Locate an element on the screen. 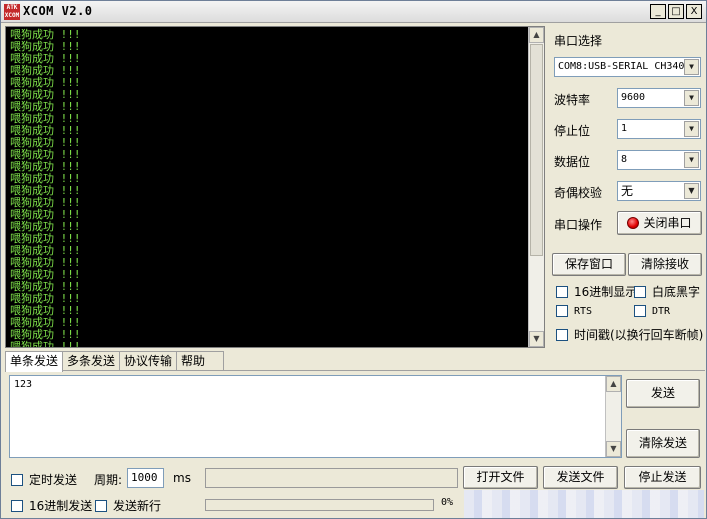 The image size is (707, 519). file-path-box is located at coordinates (331, 478).